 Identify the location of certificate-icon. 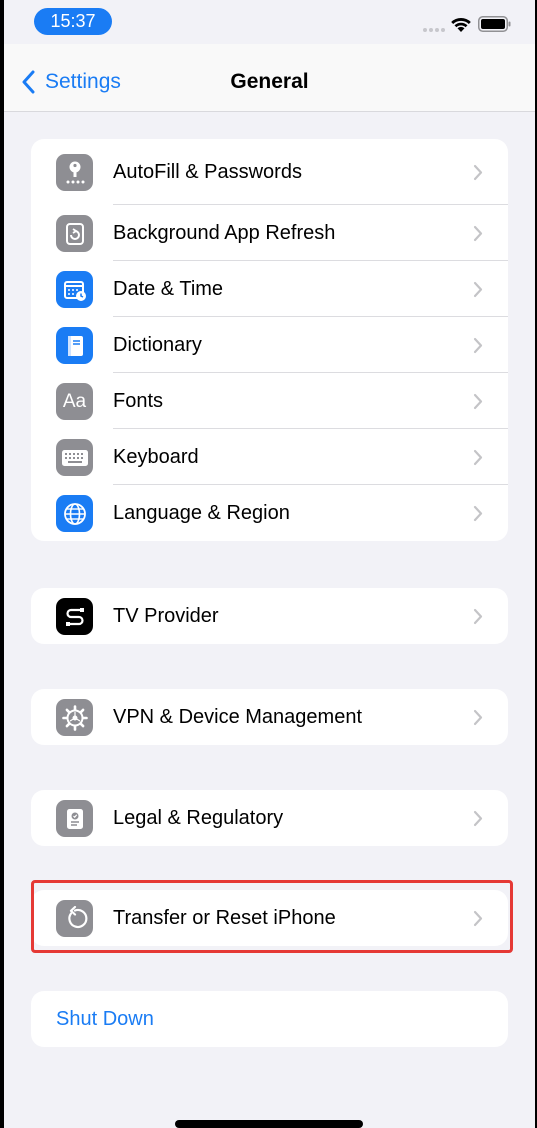
(74, 818).